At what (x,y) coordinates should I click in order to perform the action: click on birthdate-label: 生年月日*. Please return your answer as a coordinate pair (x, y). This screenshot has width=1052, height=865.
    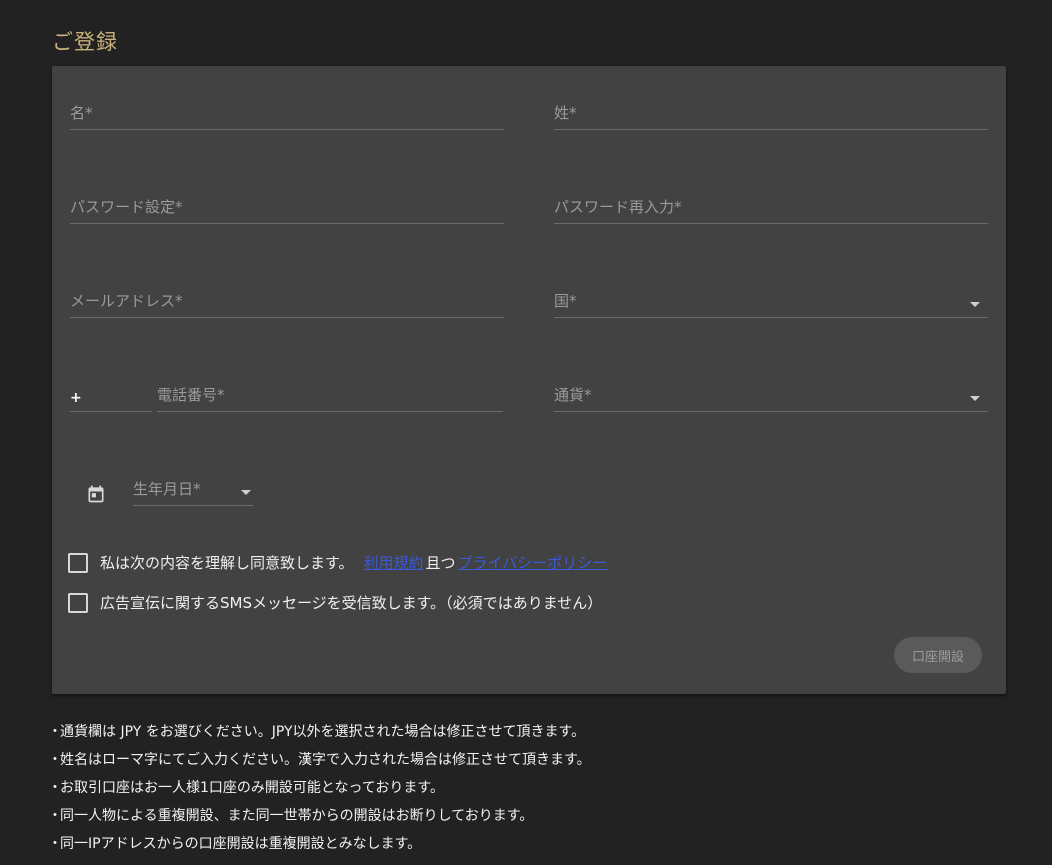
    Looking at the image, I should click on (167, 489).